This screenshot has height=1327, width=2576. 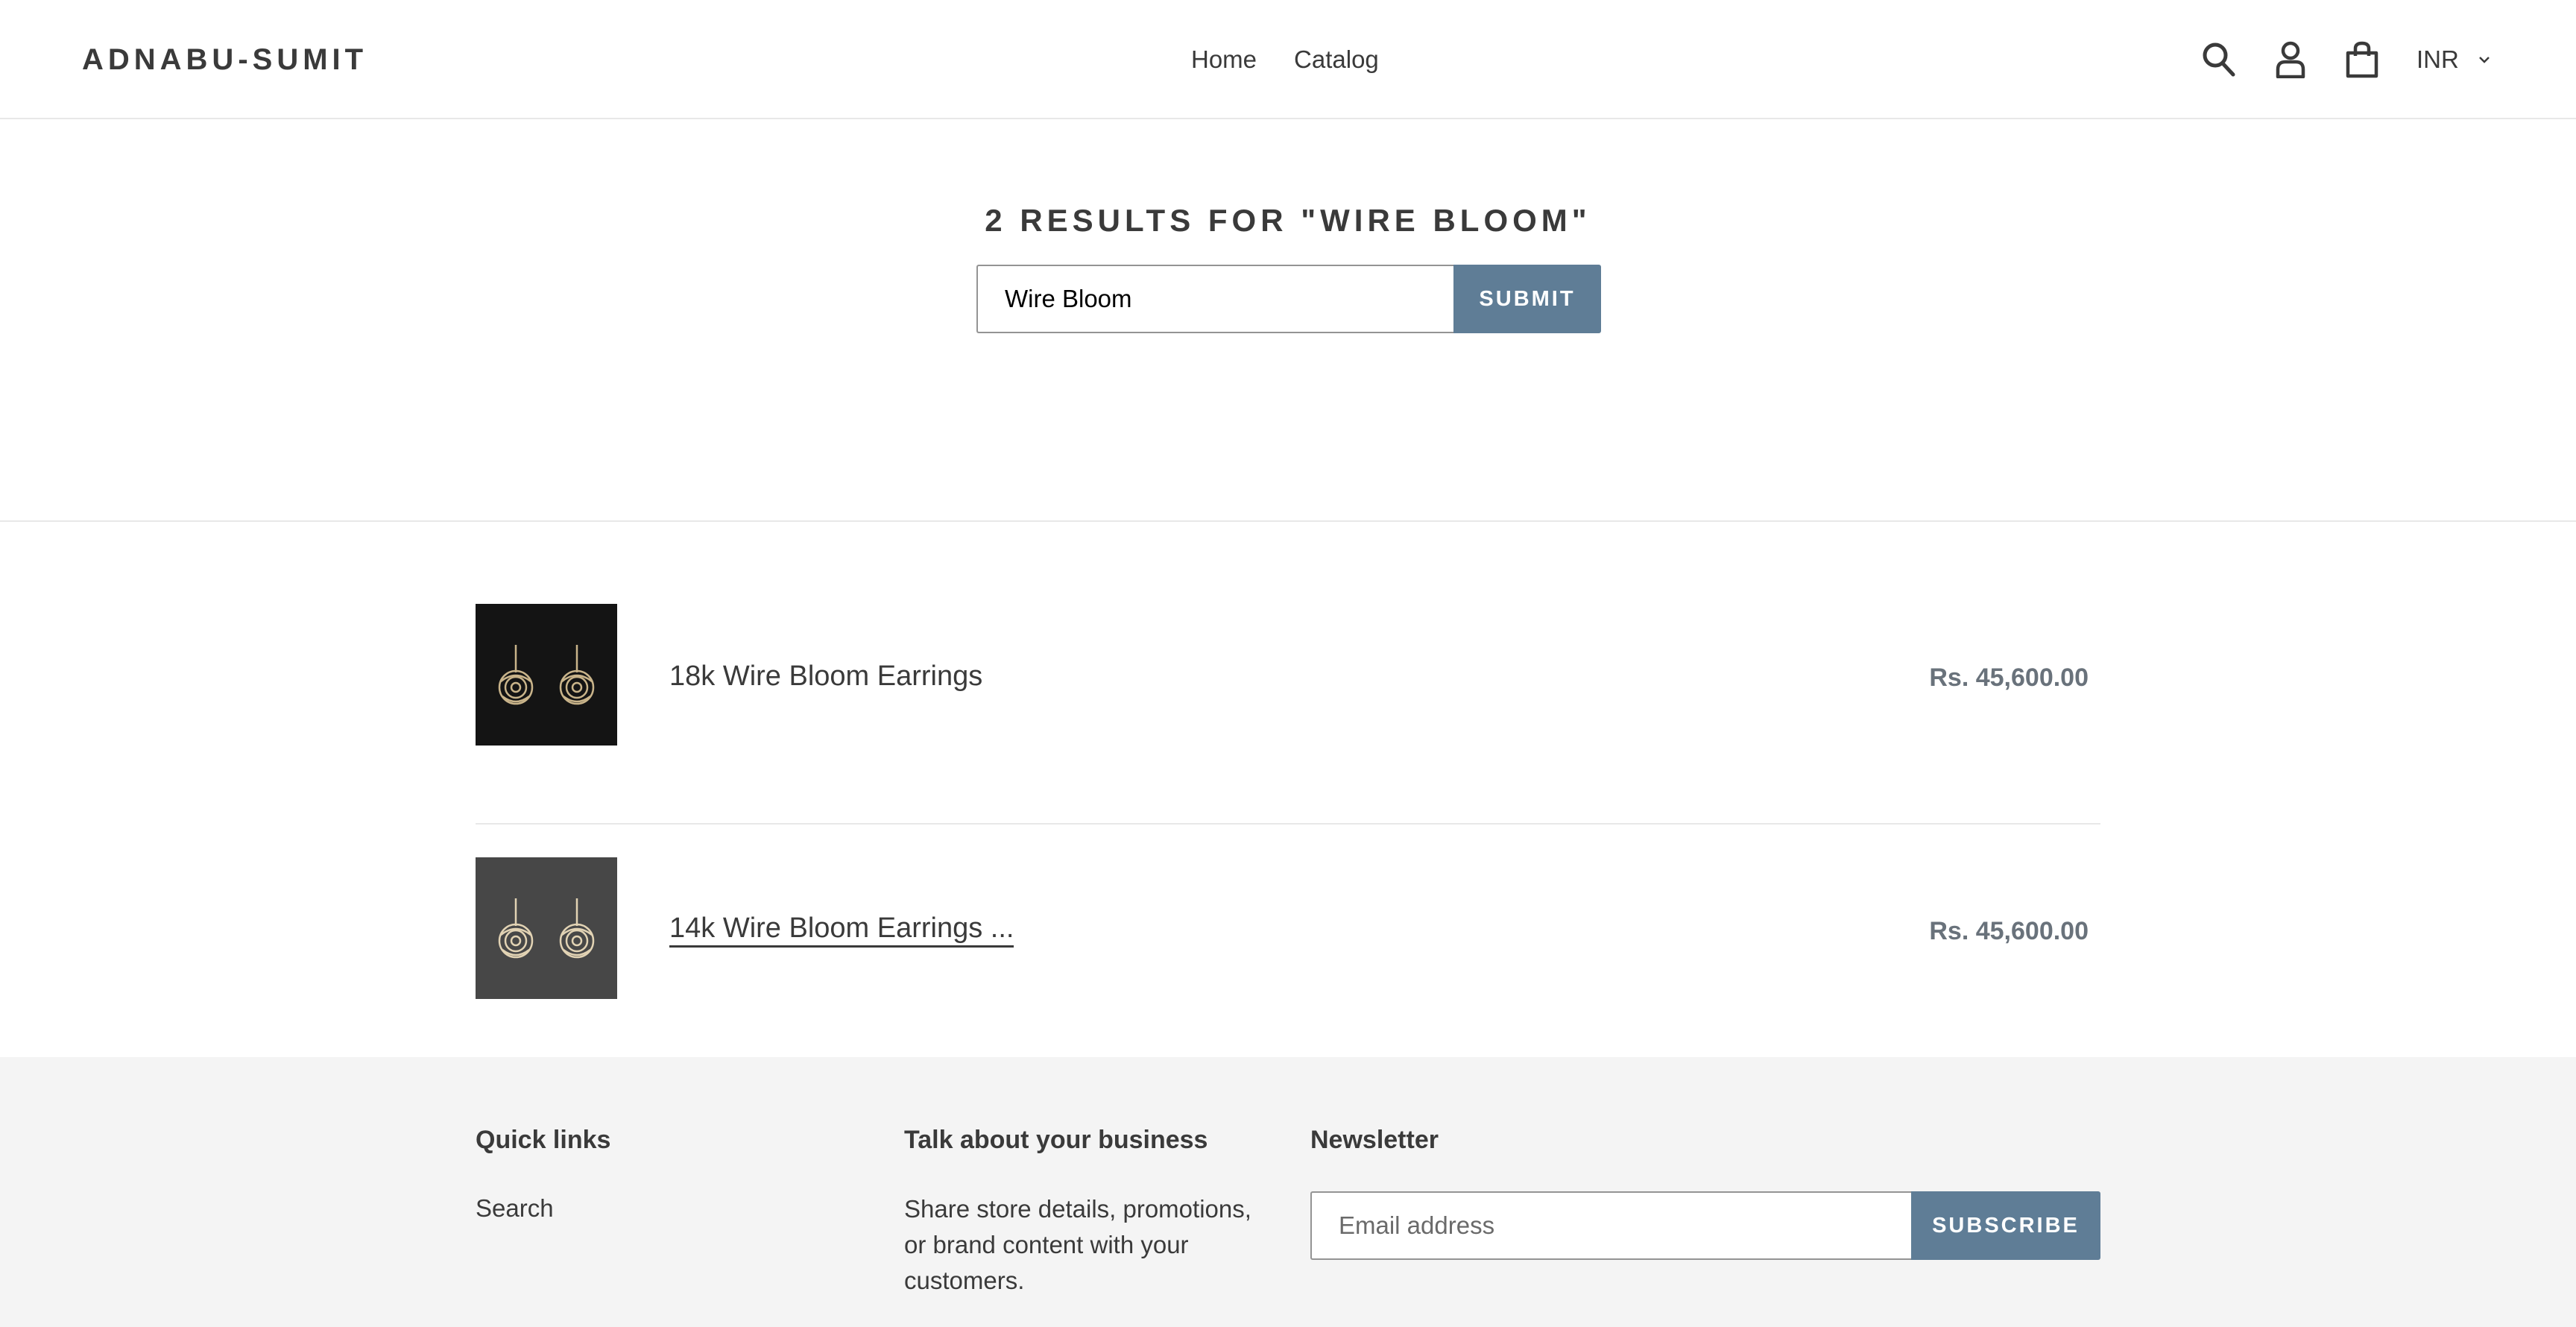 I want to click on nav-catalog: Catalog, so click(x=1337, y=60).